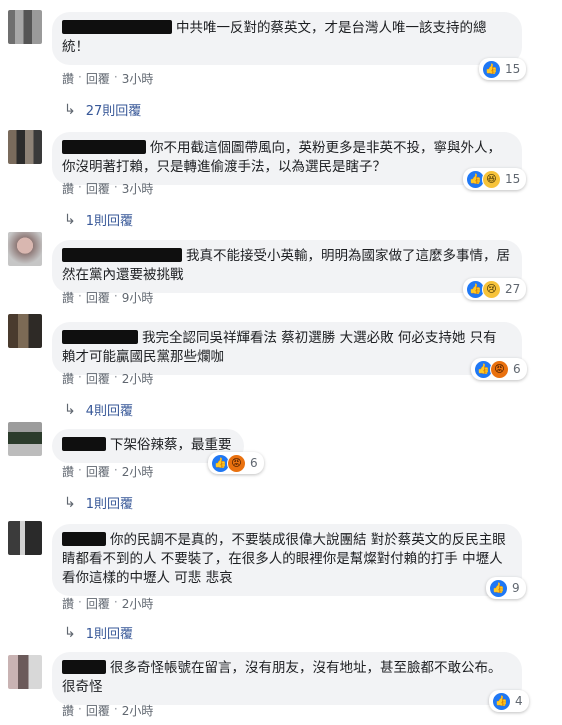  What do you see at coordinates (503, 69) in the screenshot?
I see `reaction-summary: 👍 15` at bounding box center [503, 69].